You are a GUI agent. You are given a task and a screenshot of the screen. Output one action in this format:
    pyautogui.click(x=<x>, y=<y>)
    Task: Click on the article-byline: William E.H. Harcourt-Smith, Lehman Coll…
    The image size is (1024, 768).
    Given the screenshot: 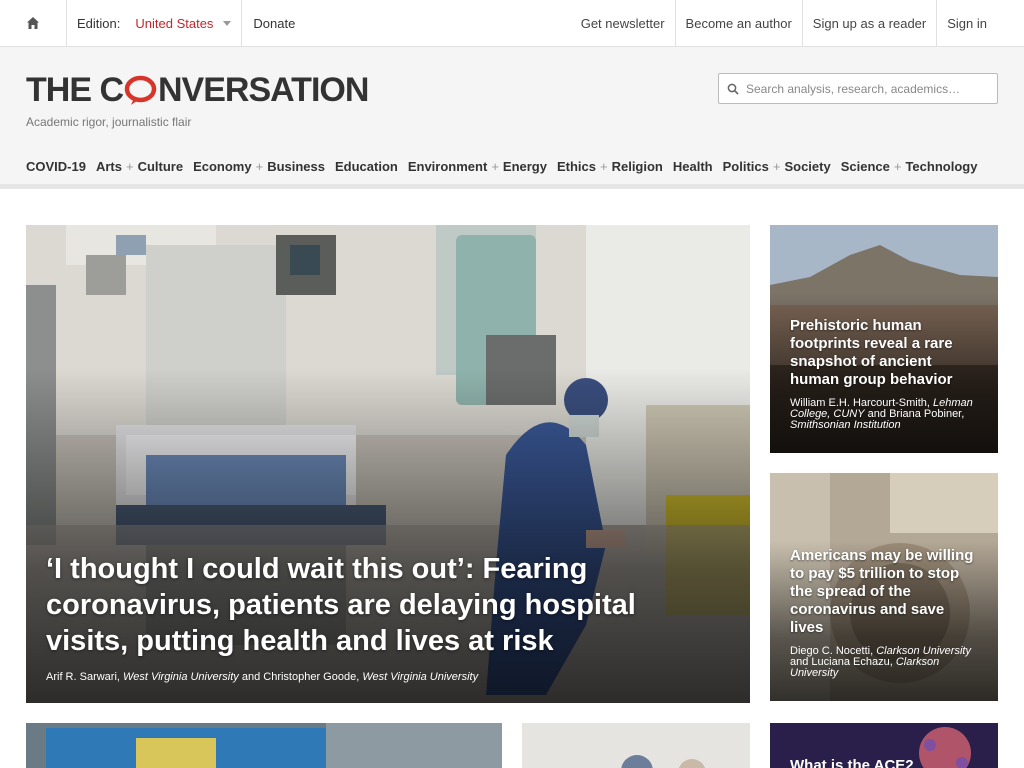 What is the action you would take?
    pyautogui.click(x=881, y=414)
    